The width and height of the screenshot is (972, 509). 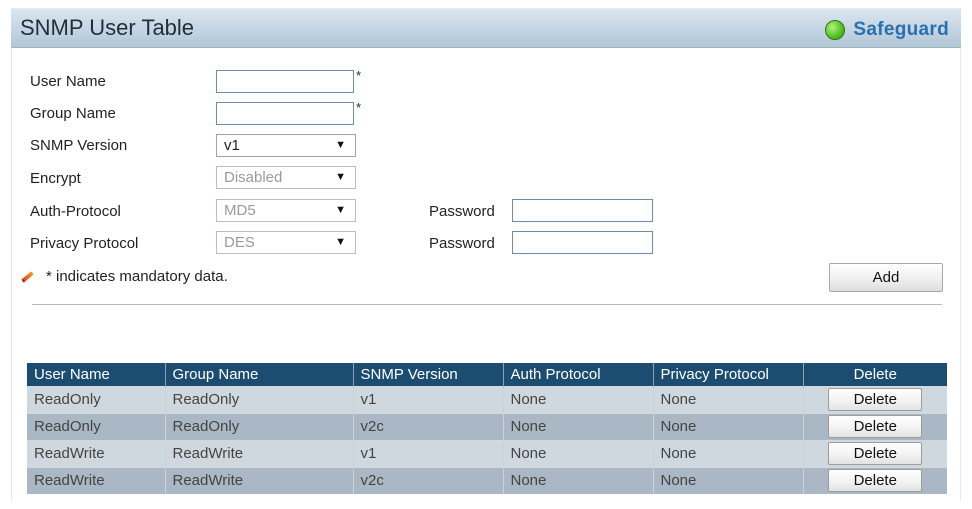 I want to click on snmp-version-value: v1, so click(x=232, y=145).